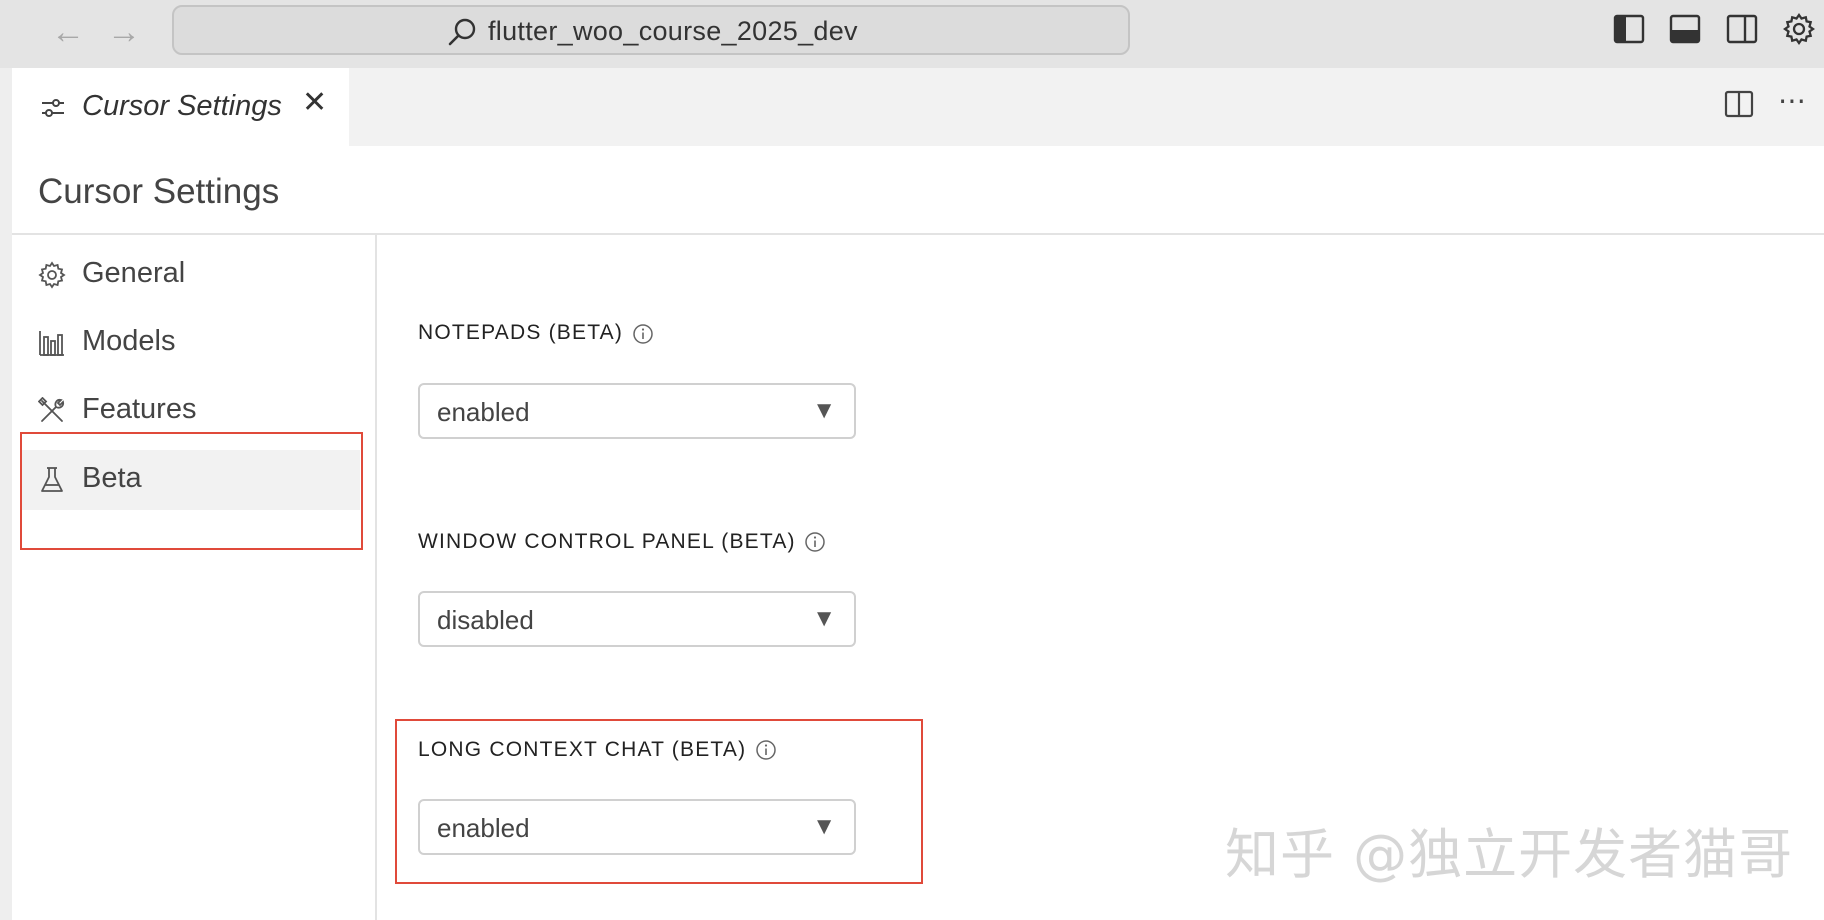 This screenshot has width=1824, height=920. Describe the element at coordinates (637, 619) in the screenshot. I see `window-control-panel-select: disabled ▼` at that location.